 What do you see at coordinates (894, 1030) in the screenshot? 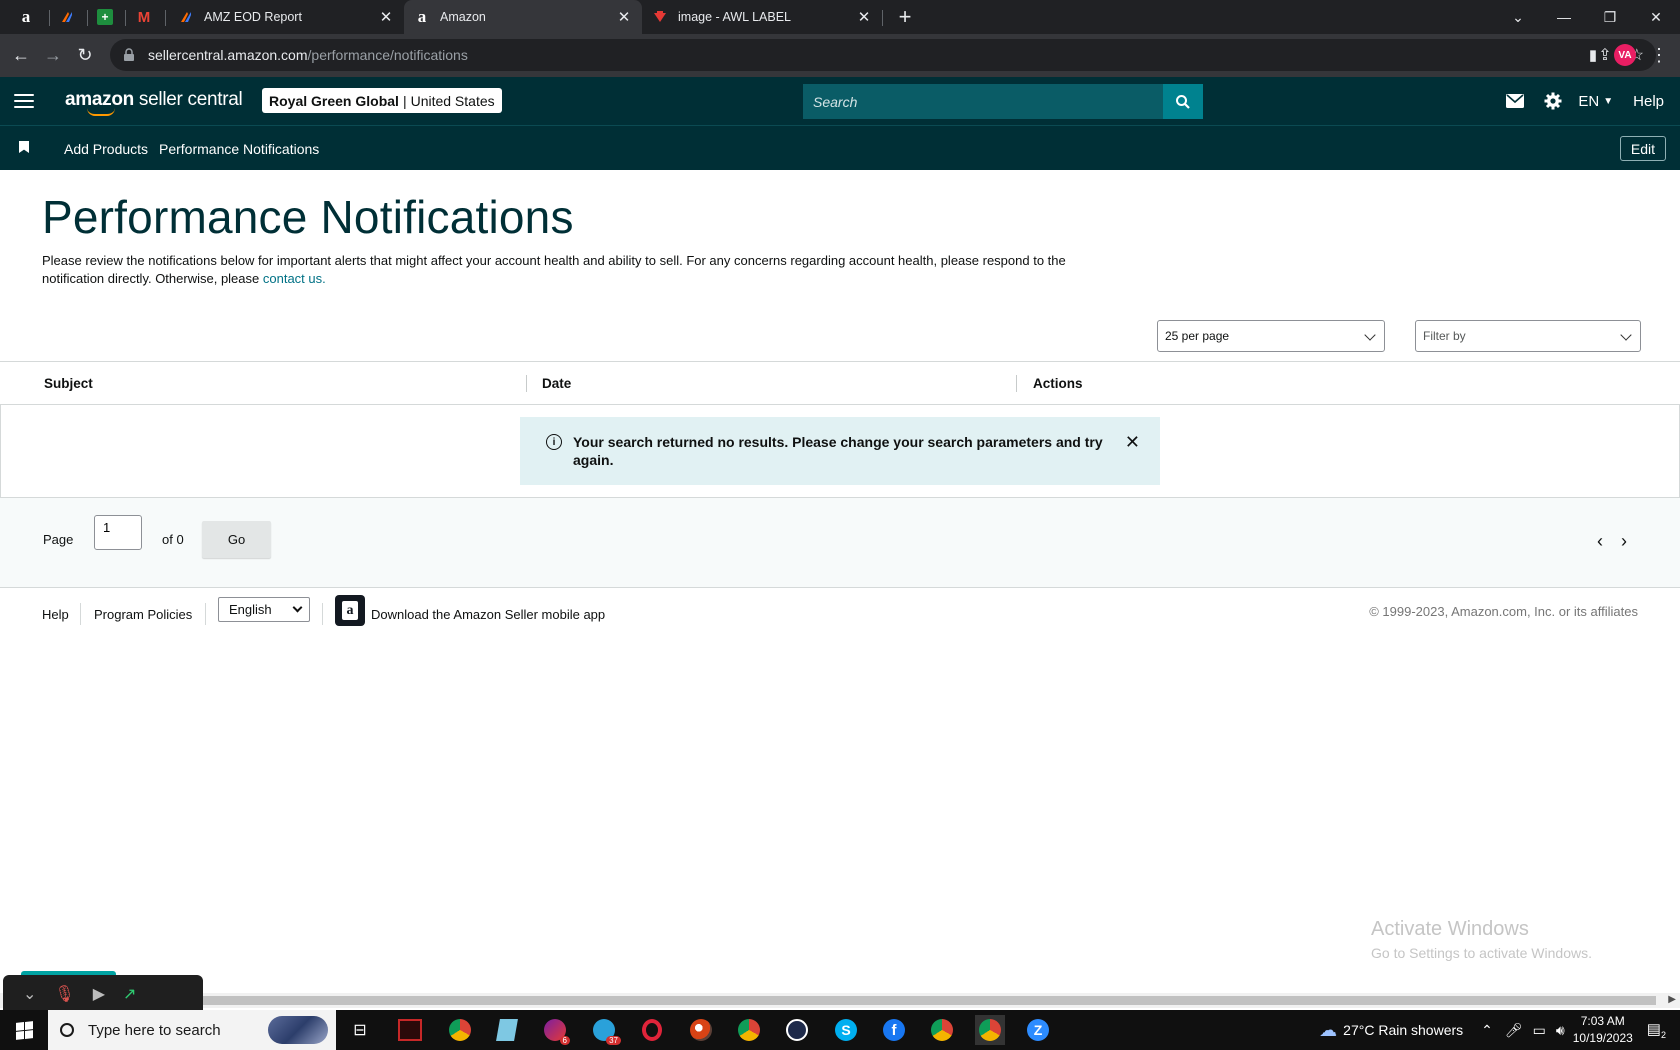
I see `facebook-icon: f` at bounding box center [894, 1030].